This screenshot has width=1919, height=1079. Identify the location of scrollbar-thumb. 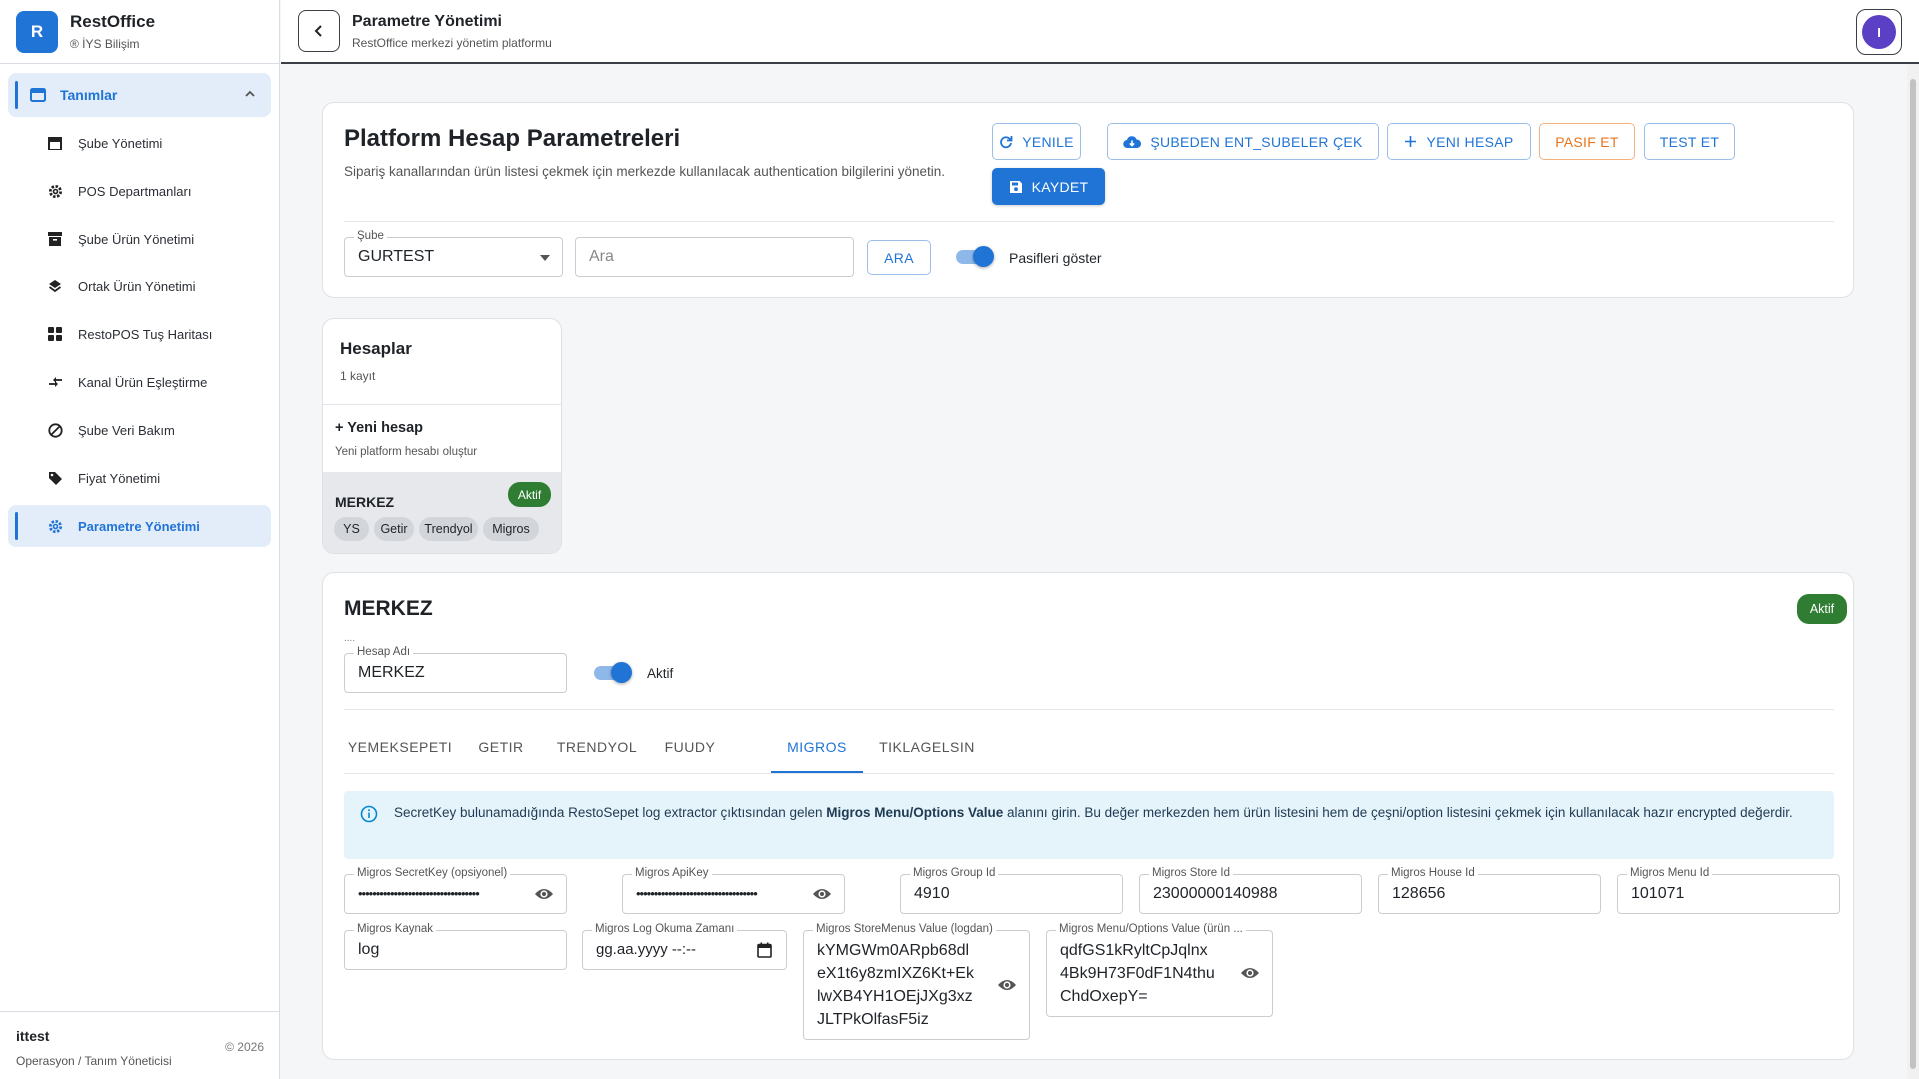
(1913, 574).